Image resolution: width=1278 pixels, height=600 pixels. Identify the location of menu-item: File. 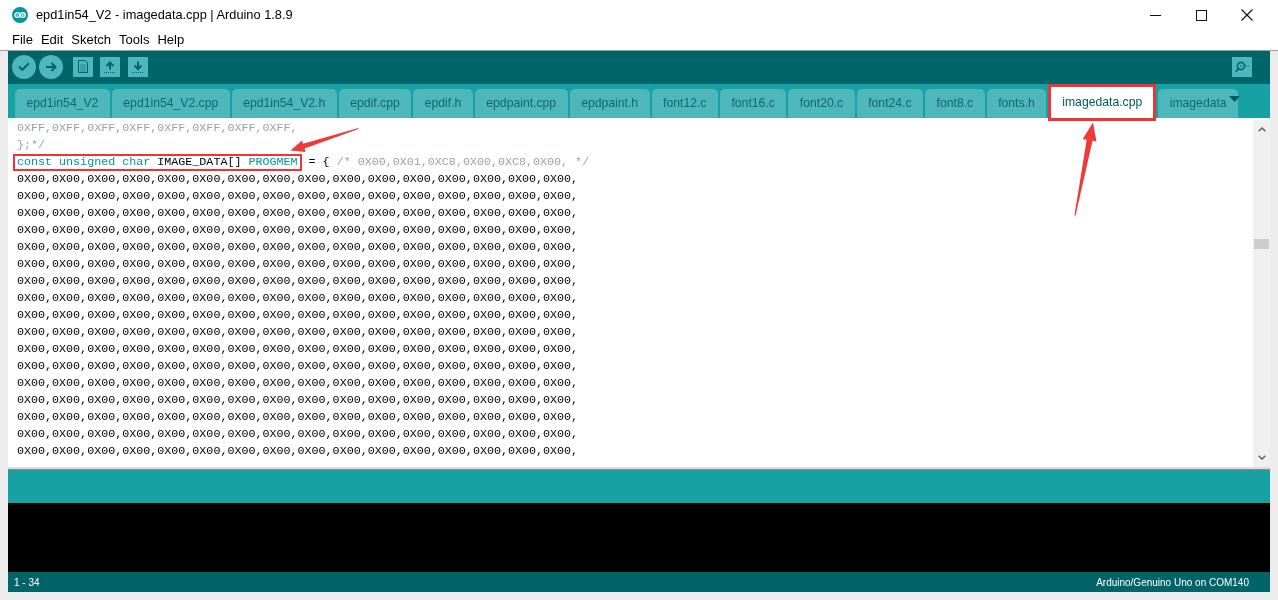
(22, 40).